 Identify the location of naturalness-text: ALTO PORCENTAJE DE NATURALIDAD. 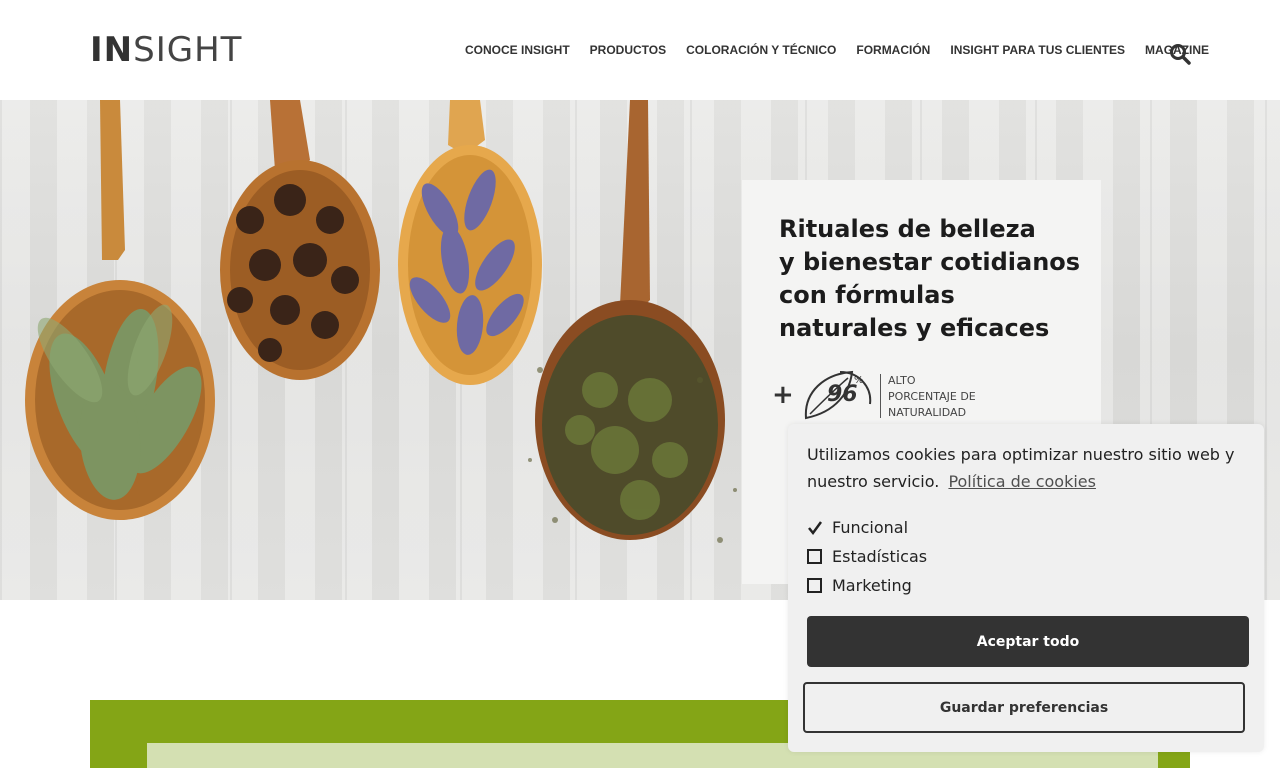
(932, 397).